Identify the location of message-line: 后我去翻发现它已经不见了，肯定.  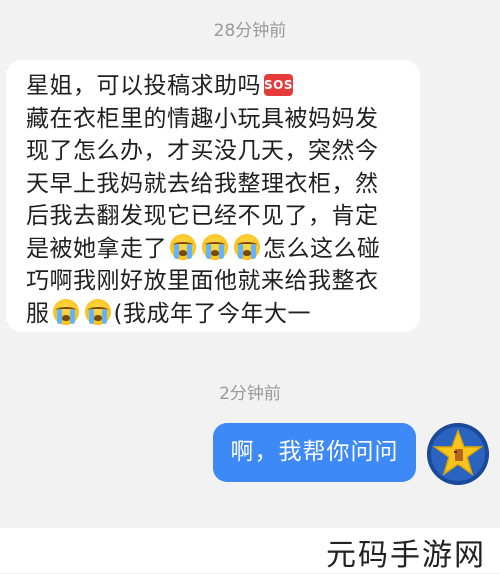
(202, 216).